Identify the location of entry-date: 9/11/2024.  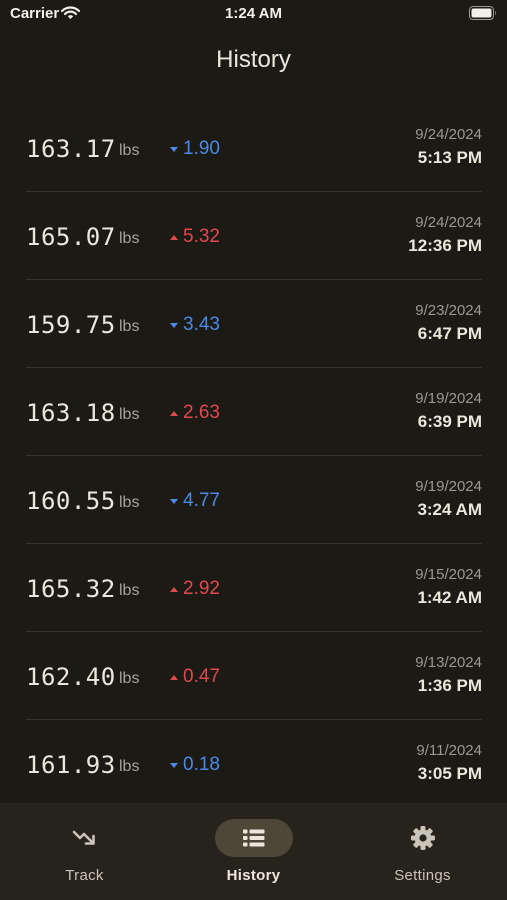
(449, 750).